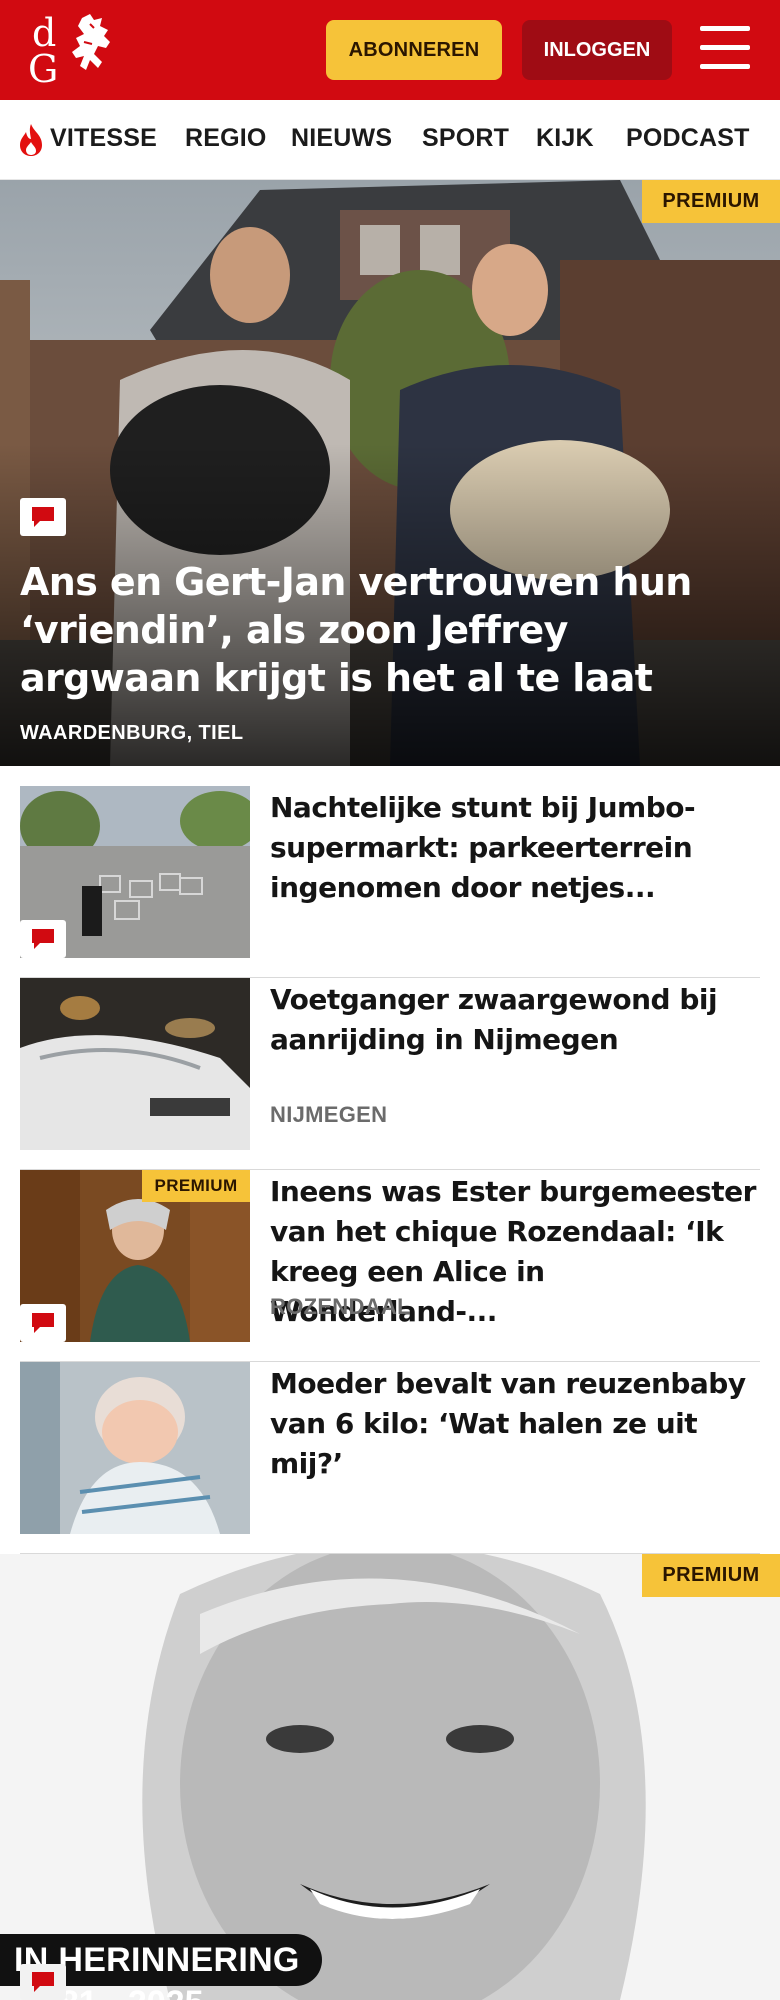  What do you see at coordinates (226, 138) in the screenshot?
I see `nav-item-regio: REGIO` at bounding box center [226, 138].